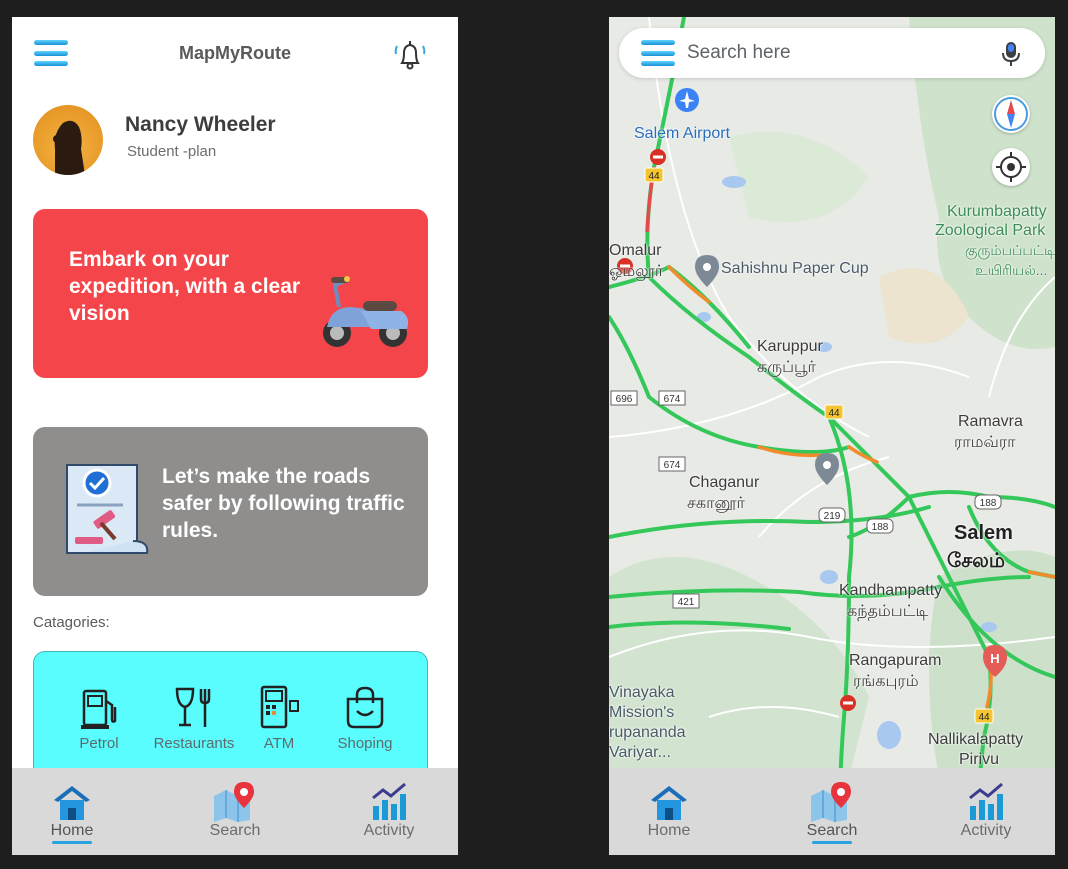  I want to click on map-label: Kandhampatty, so click(891, 590).